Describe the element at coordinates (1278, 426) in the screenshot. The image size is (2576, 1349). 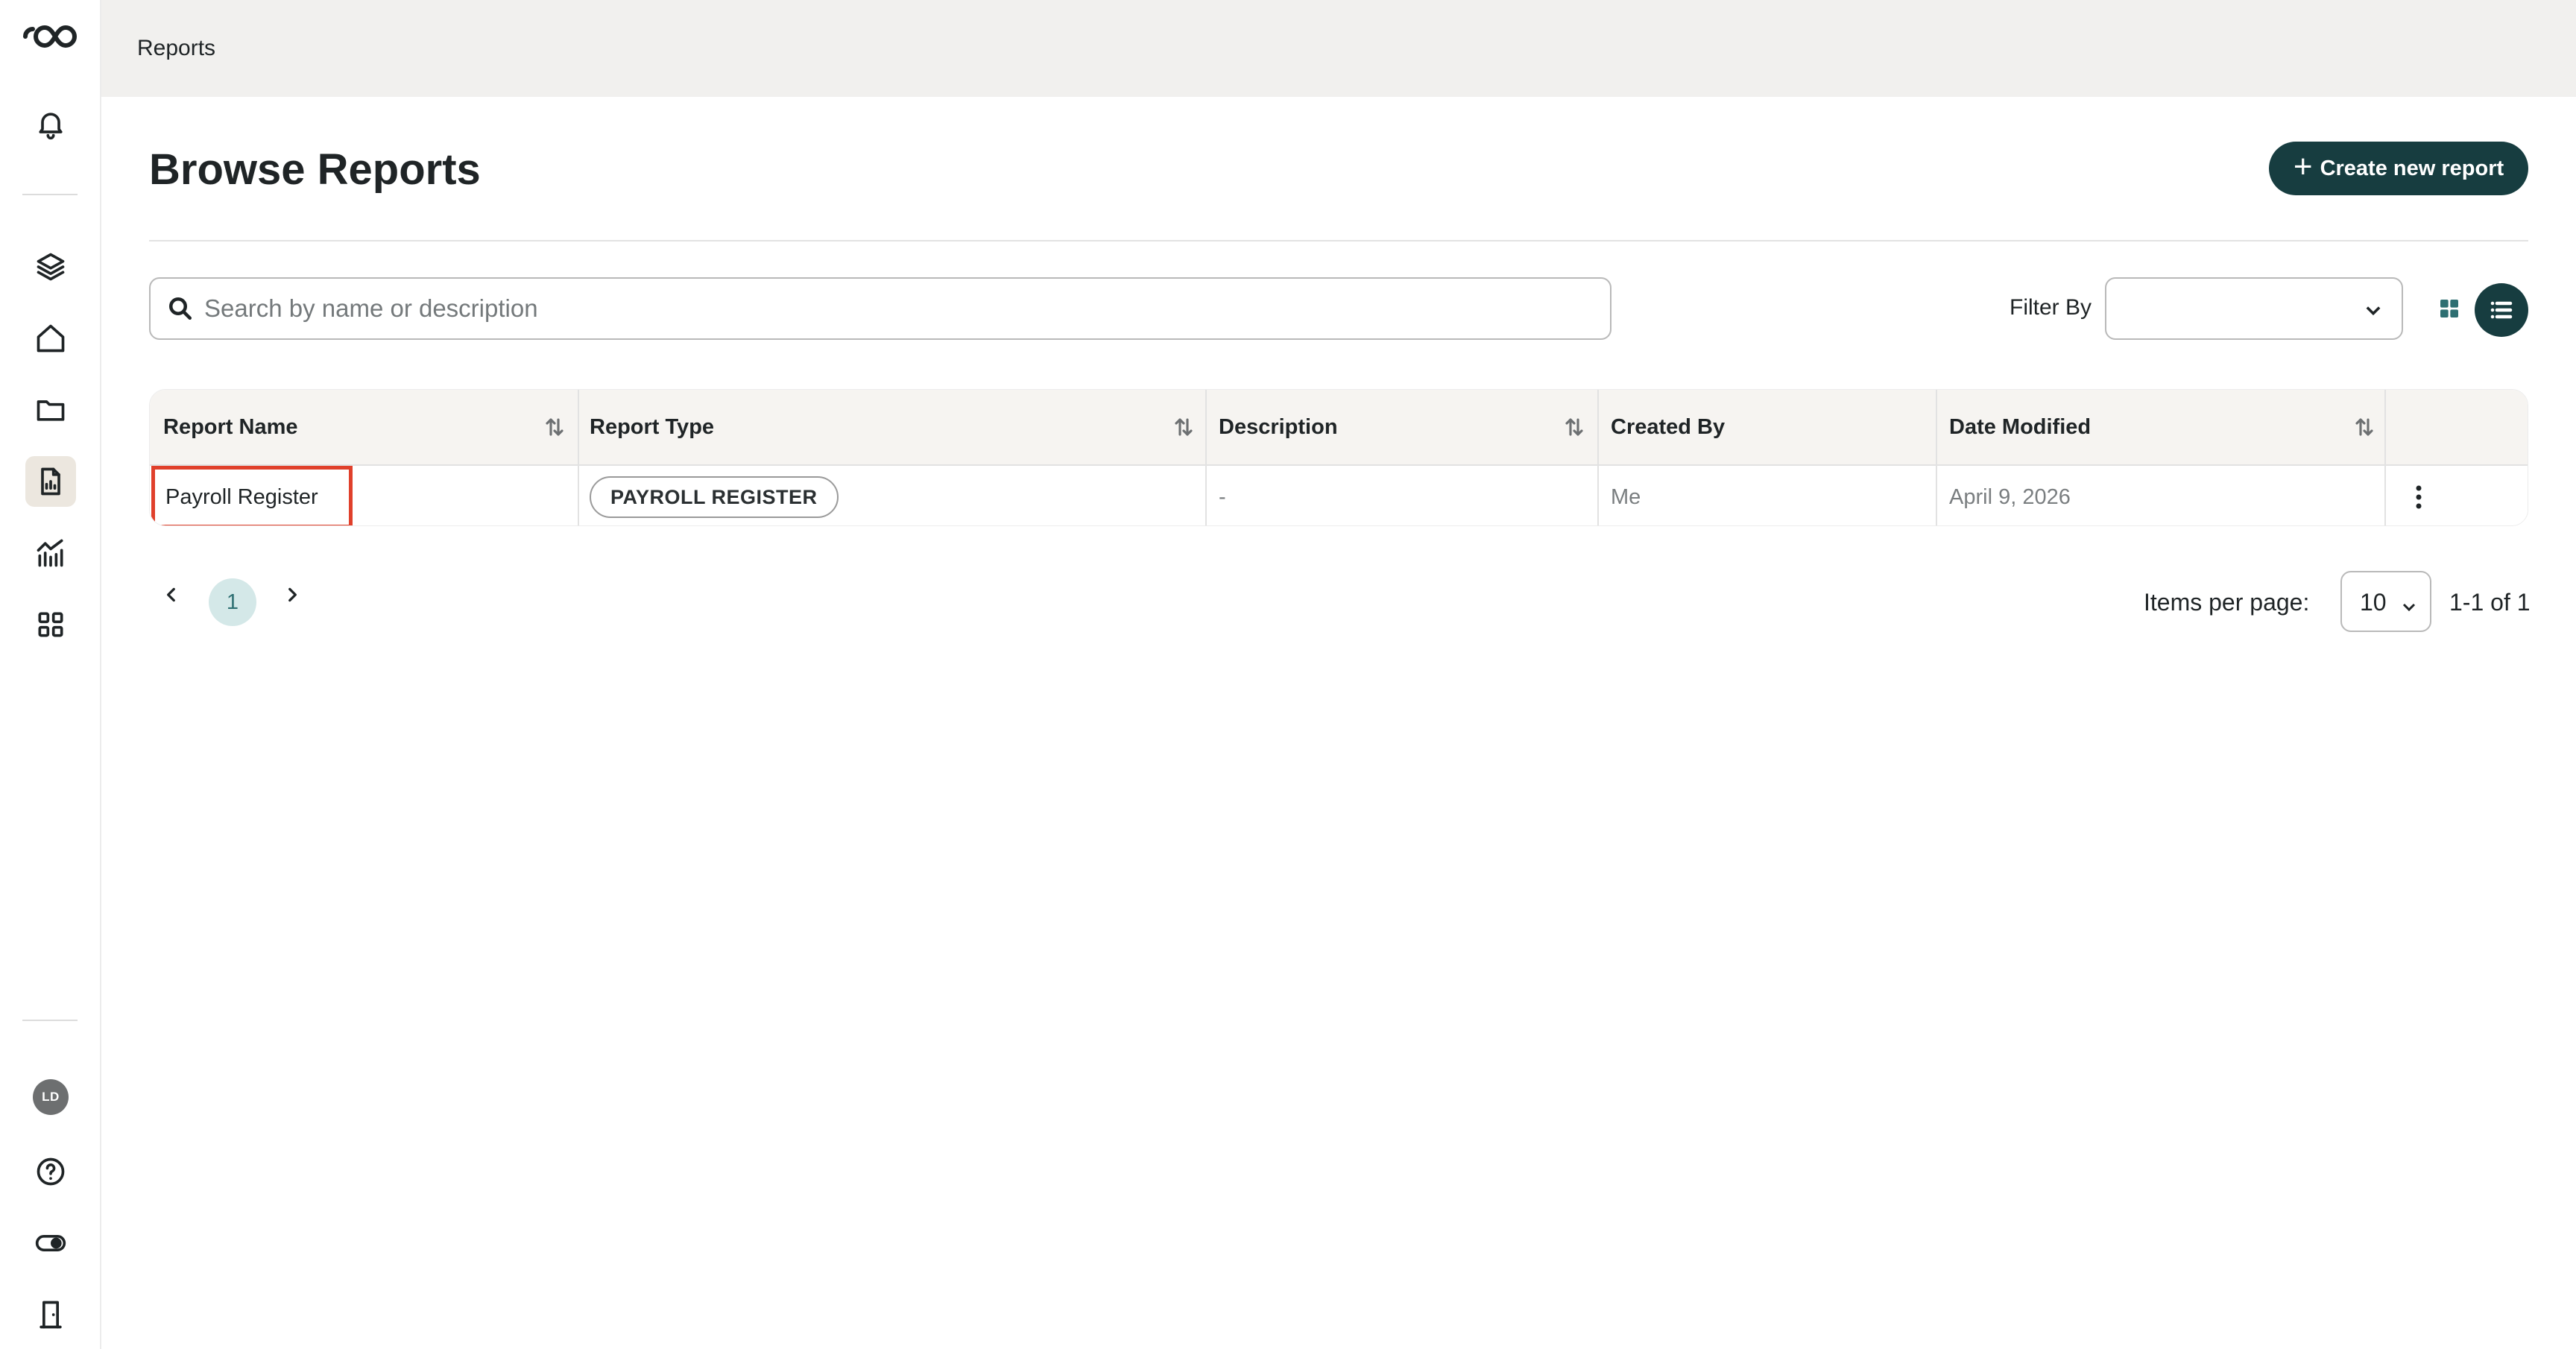
I see `column-header-description: Description` at that location.